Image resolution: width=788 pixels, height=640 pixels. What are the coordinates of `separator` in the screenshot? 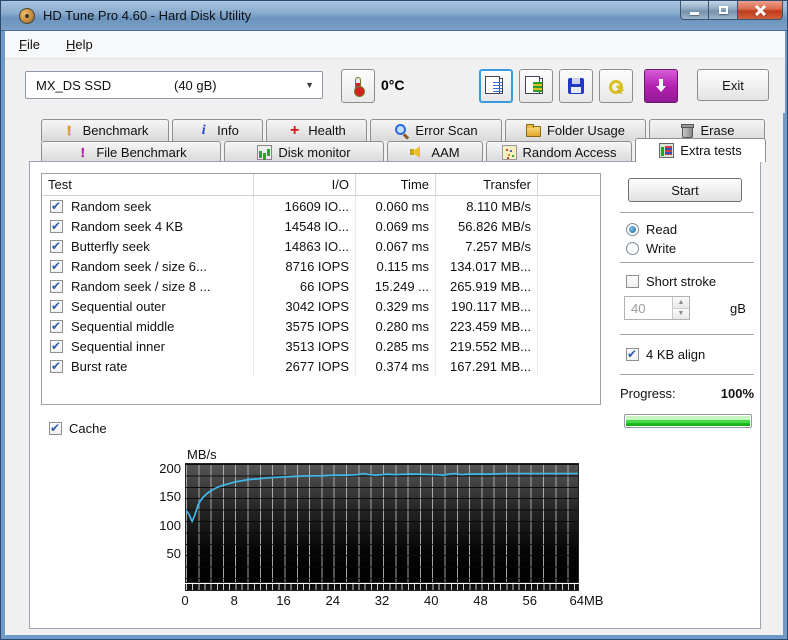 It's located at (687, 262).